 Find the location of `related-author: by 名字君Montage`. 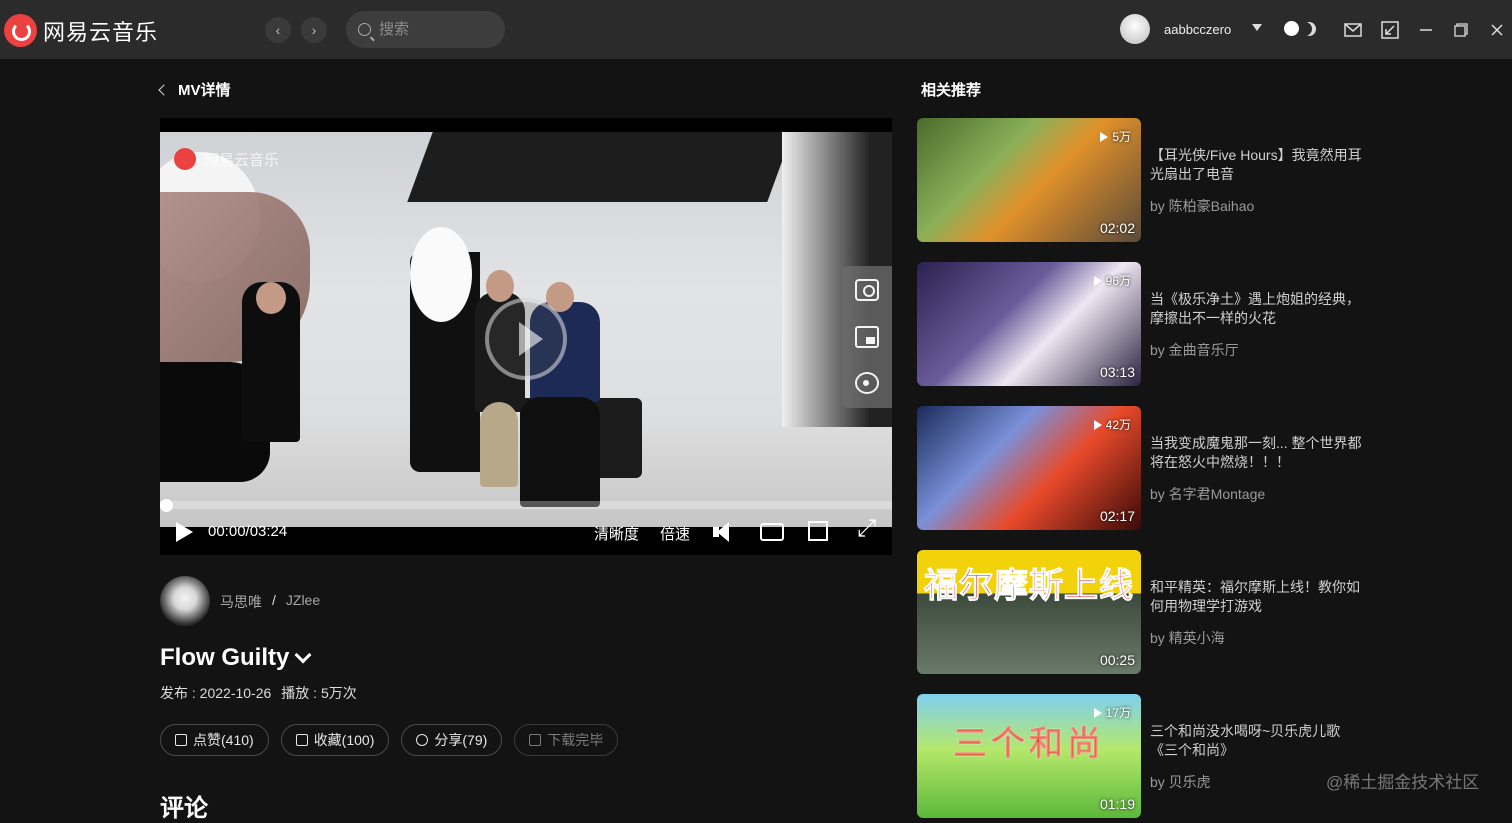

related-author: by 名字君Montage is located at coordinates (1207, 494).